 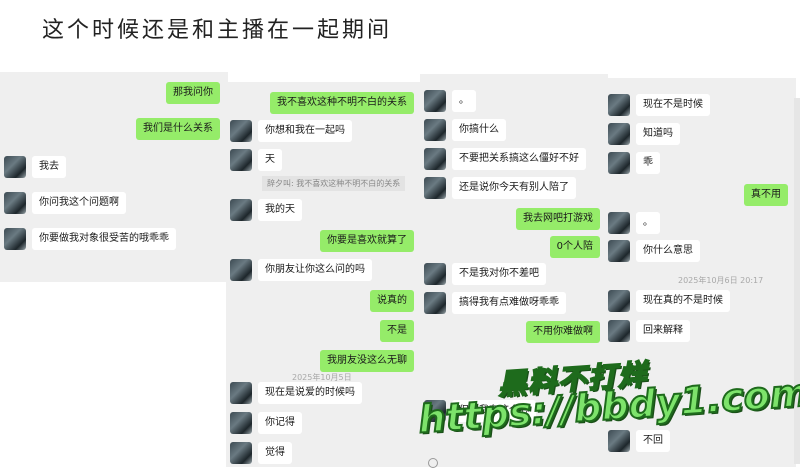 What do you see at coordinates (397, 331) in the screenshot?
I see `message-outgoing: 不是` at bounding box center [397, 331].